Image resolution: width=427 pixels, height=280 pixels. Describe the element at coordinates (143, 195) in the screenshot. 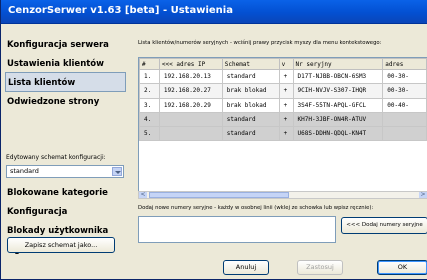

I see `scroll-left-icon: <` at that location.